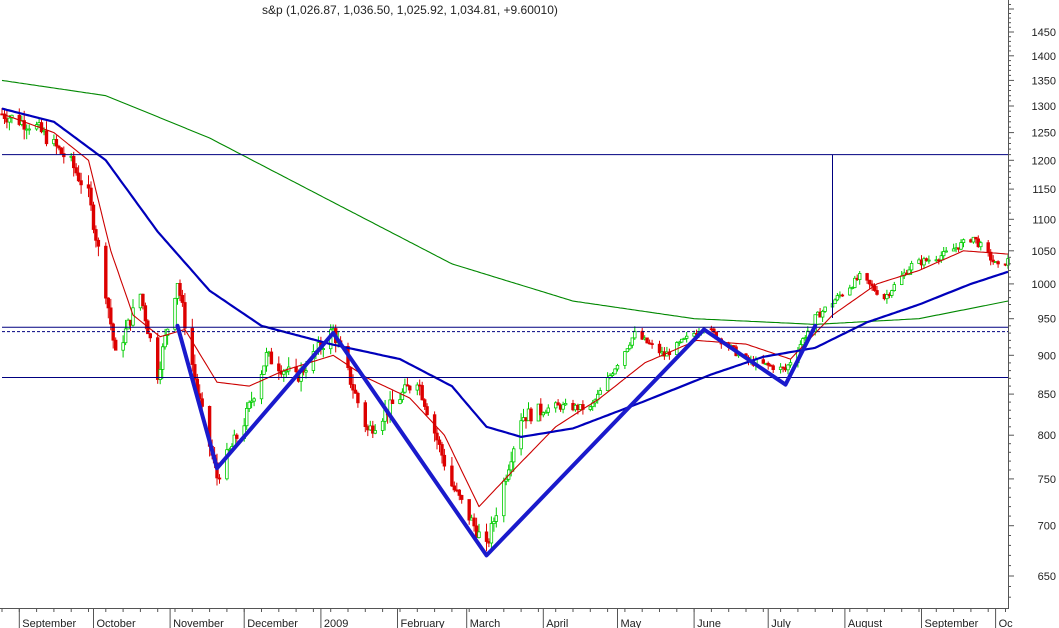 The width and height of the screenshot is (1059, 628). Describe the element at coordinates (1044, 285) in the screenshot. I see `y-tick-label: 1000` at that location.